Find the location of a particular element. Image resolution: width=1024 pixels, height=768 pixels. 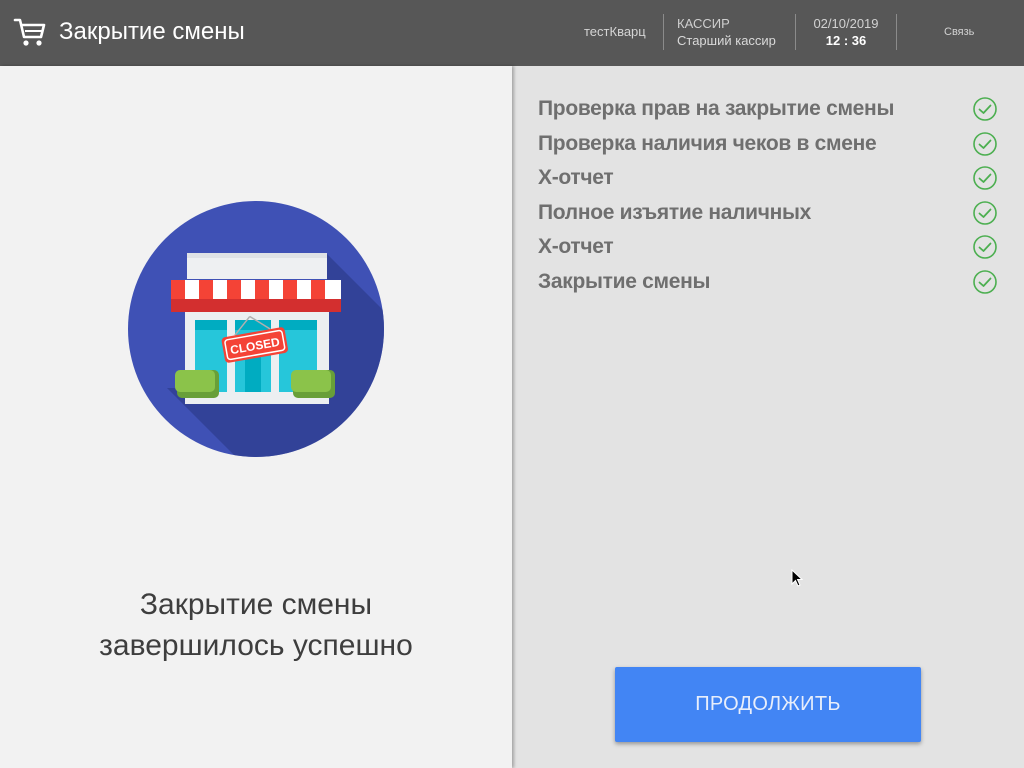

current-time: 12 : 36 is located at coordinates (846, 40).